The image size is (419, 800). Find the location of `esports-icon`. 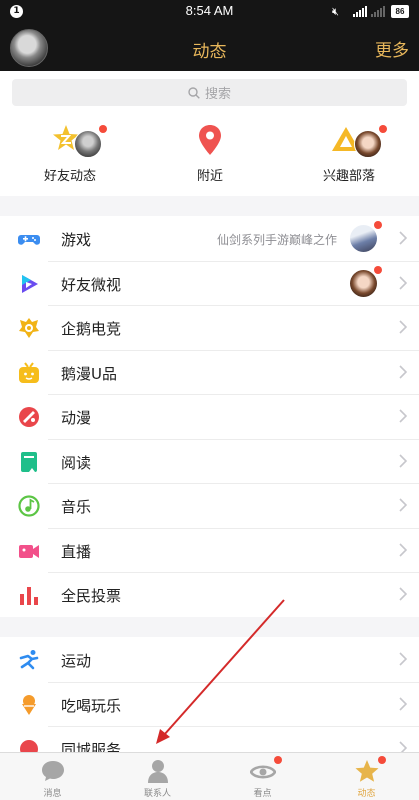

esports-icon is located at coordinates (29, 328).